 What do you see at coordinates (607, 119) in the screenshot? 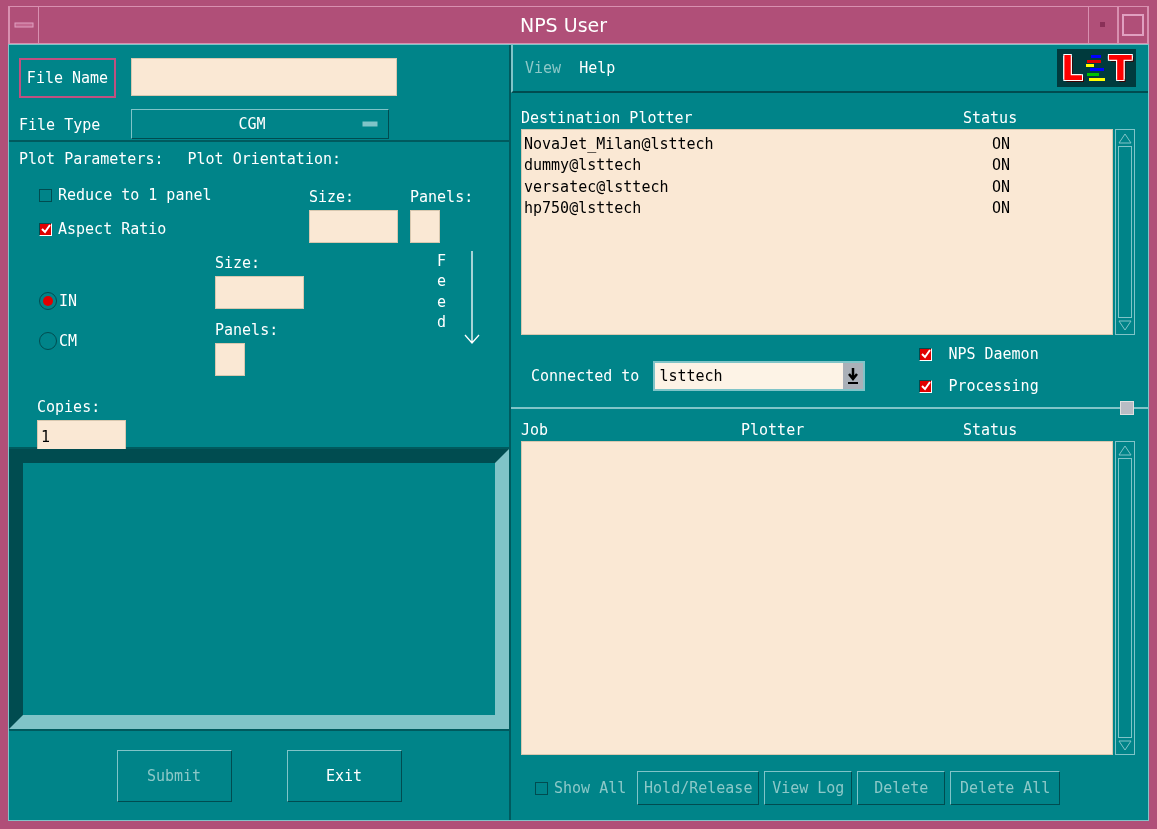
I see `column-header: Destination Plotter` at bounding box center [607, 119].